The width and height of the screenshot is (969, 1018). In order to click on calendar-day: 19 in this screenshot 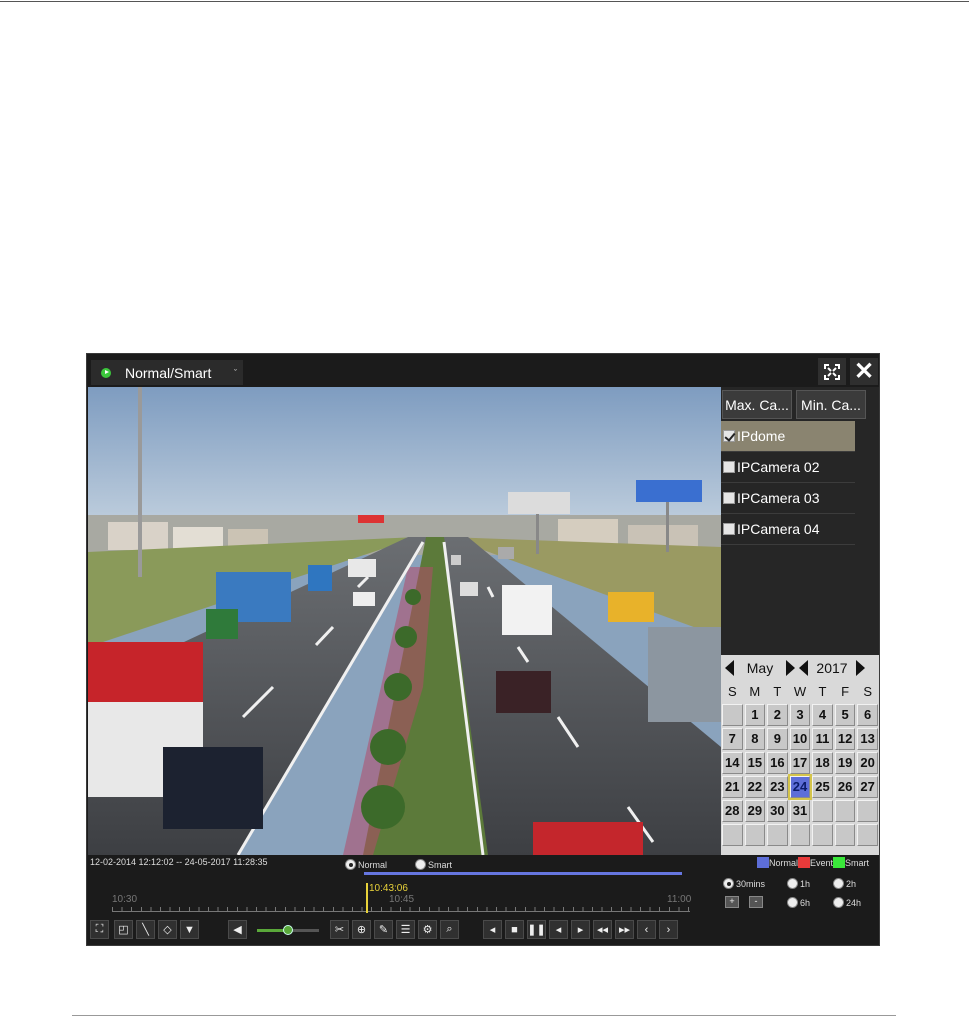, I will do `click(845, 763)`.